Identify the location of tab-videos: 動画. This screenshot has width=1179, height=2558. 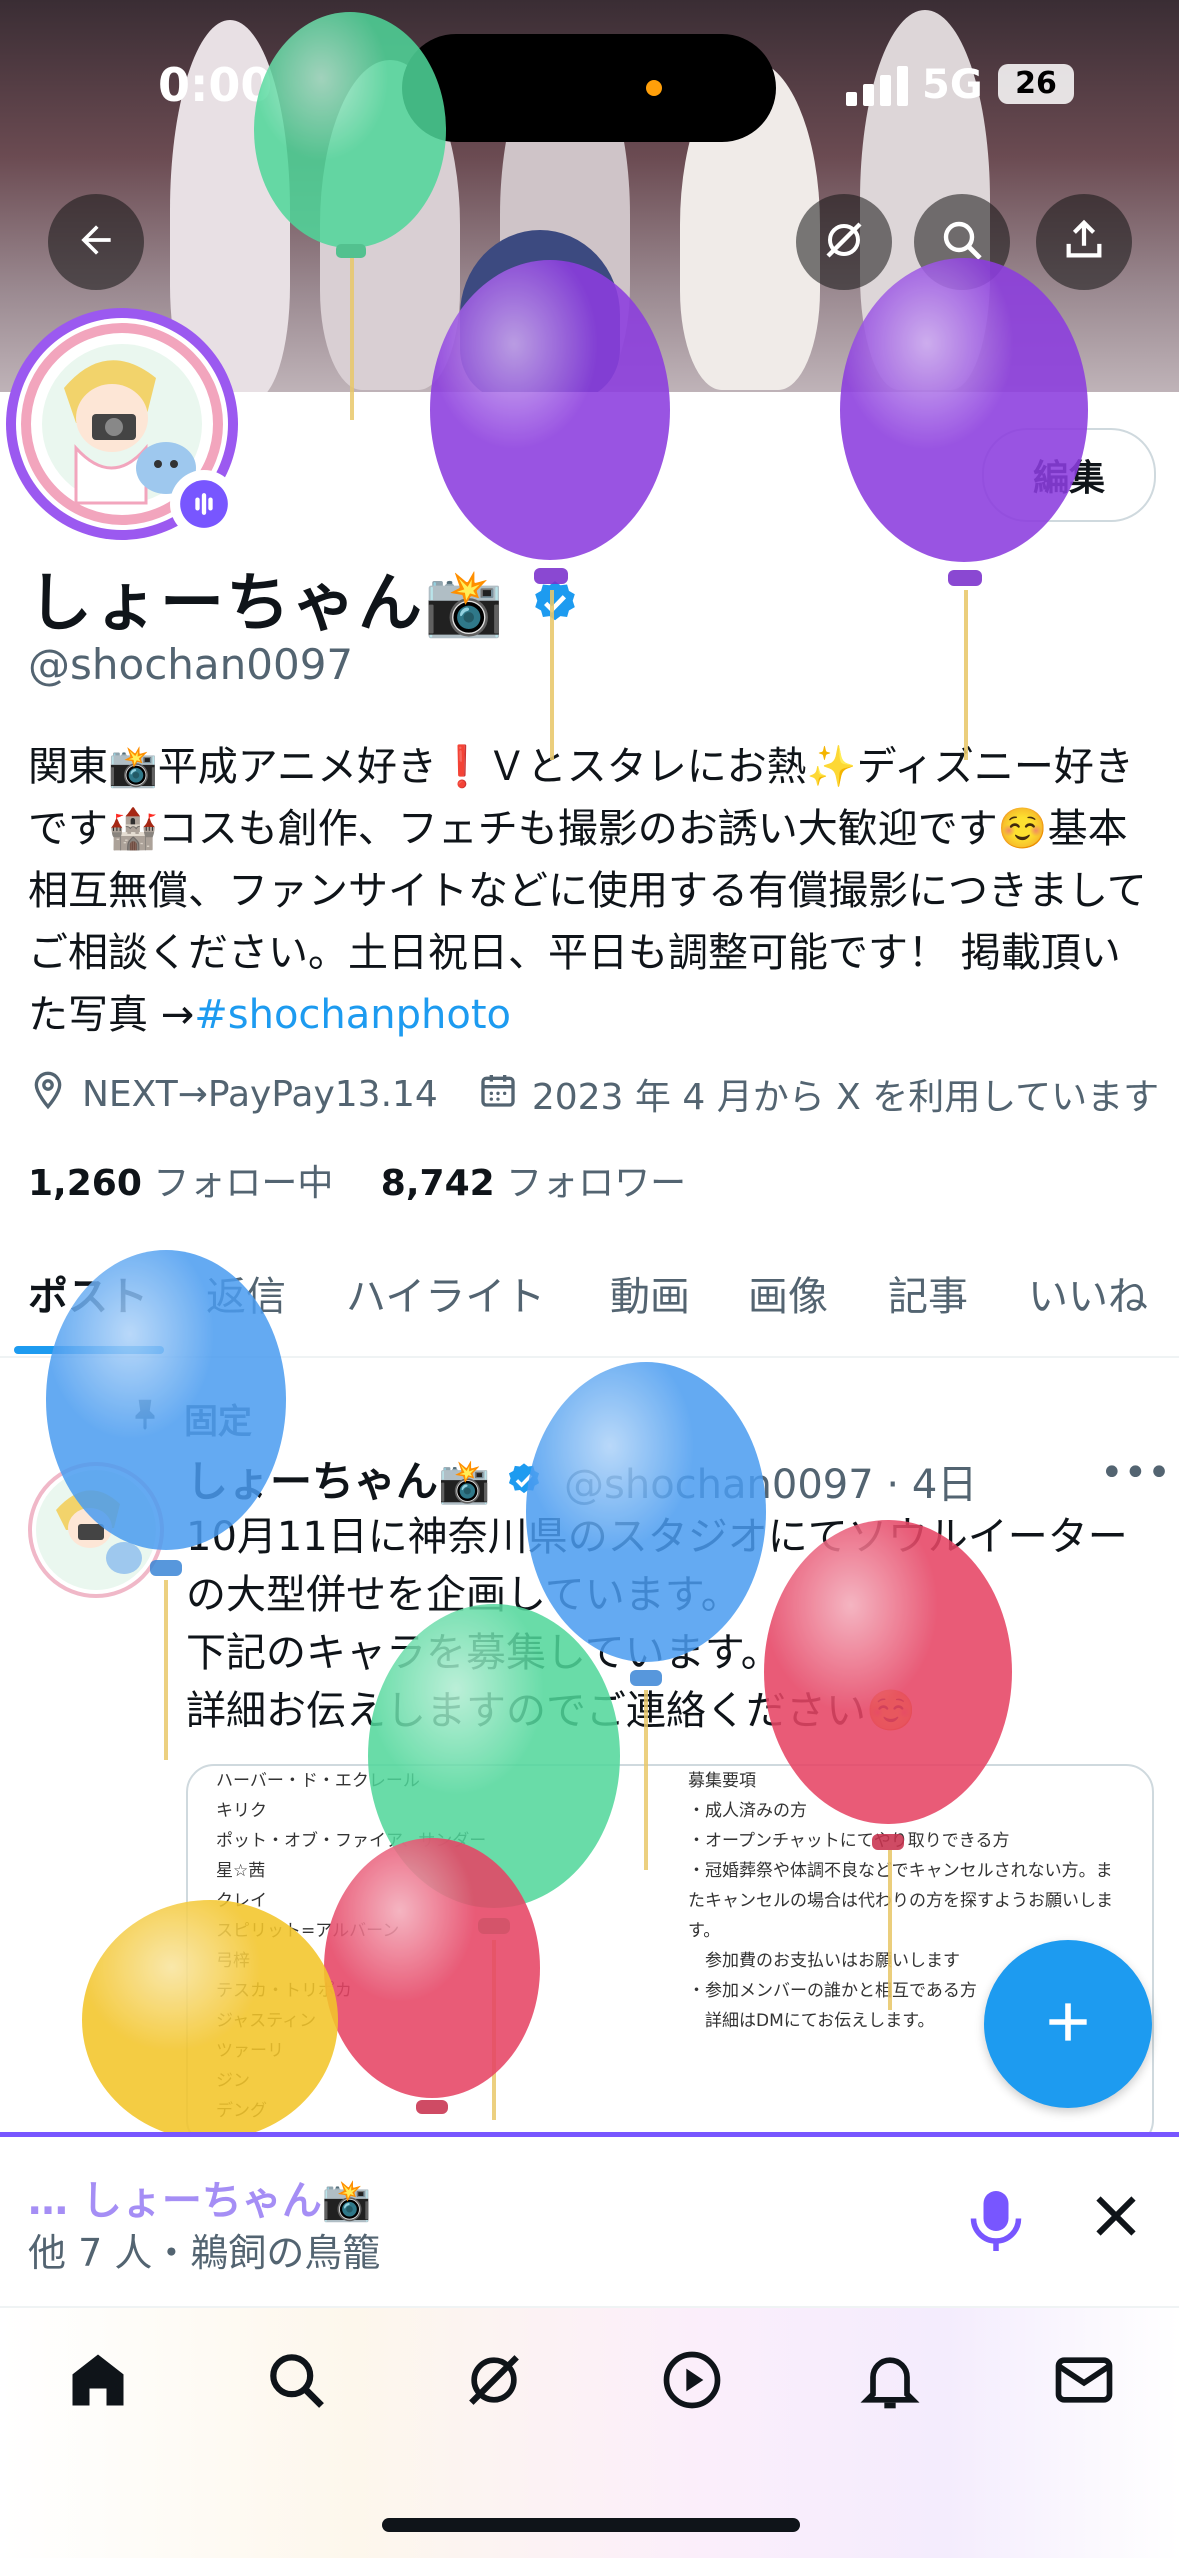
(650, 1293).